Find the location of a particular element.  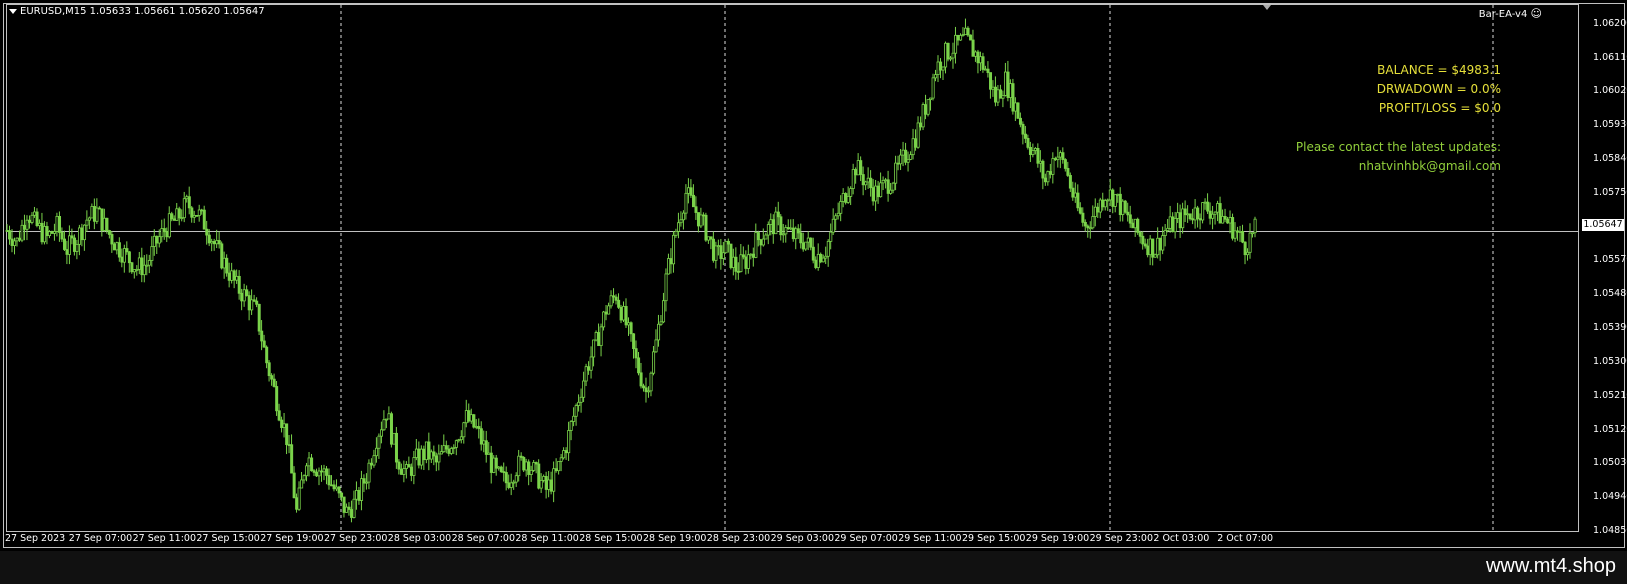

contact-email: nhatvinhbk@gmail.com is located at coordinates (1429, 166).